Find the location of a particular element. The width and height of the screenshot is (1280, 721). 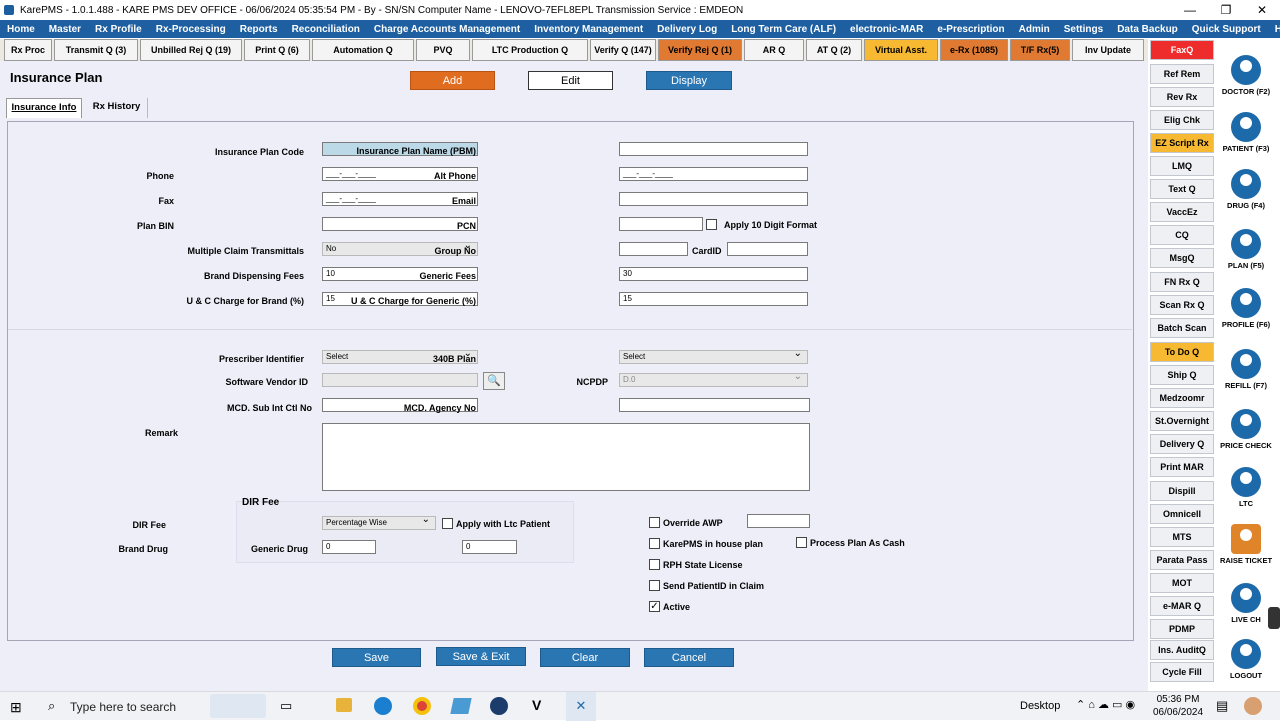

chrome-icon is located at coordinates (422, 706).